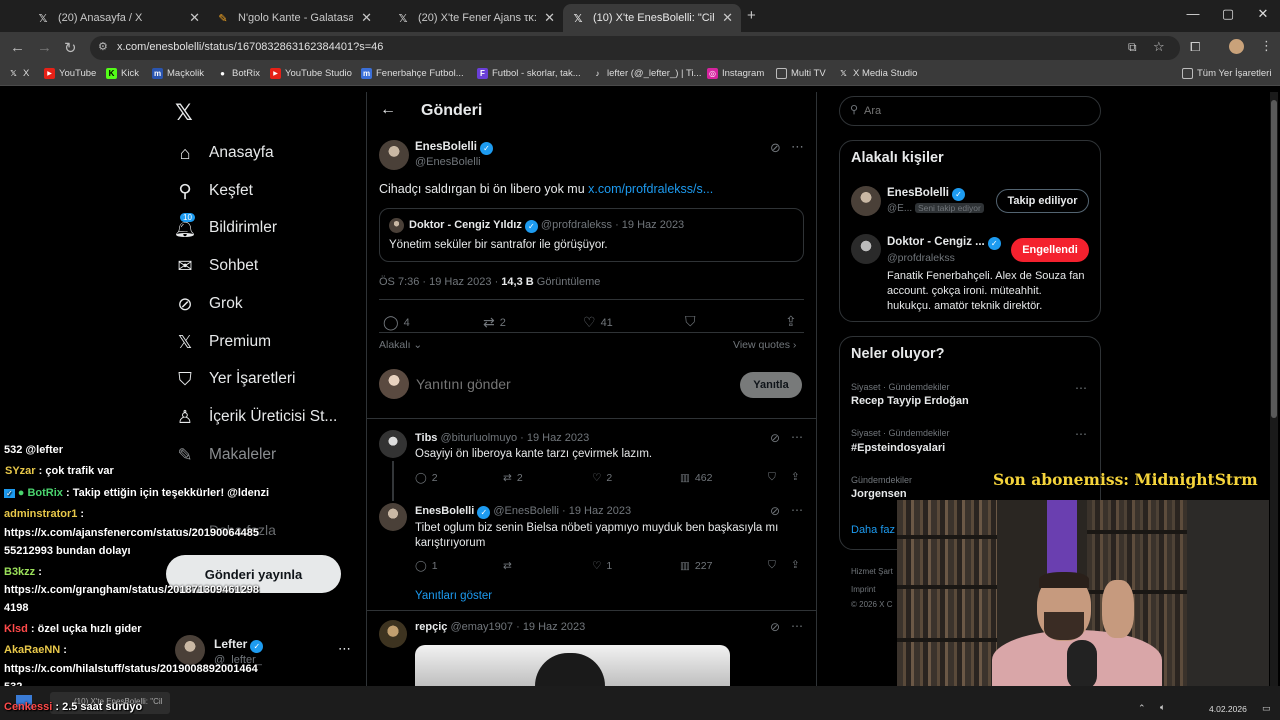 Image resolution: width=1280 pixels, height=720 pixels. I want to click on bookmark-instagram: ◎ Instagram, so click(735, 73).